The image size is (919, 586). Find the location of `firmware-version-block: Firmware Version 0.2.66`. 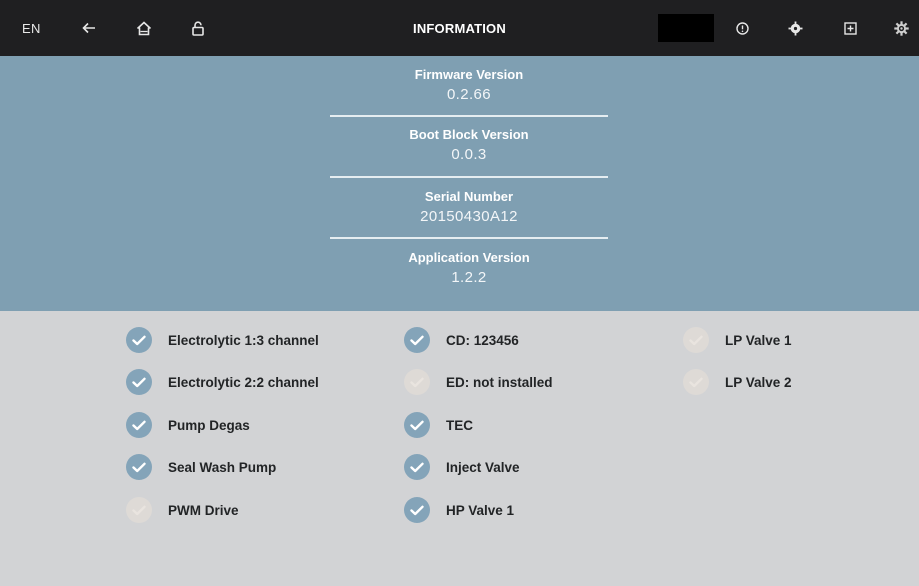

firmware-version-block: Firmware Version 0.2.66 is located at coordinates (469, 86).